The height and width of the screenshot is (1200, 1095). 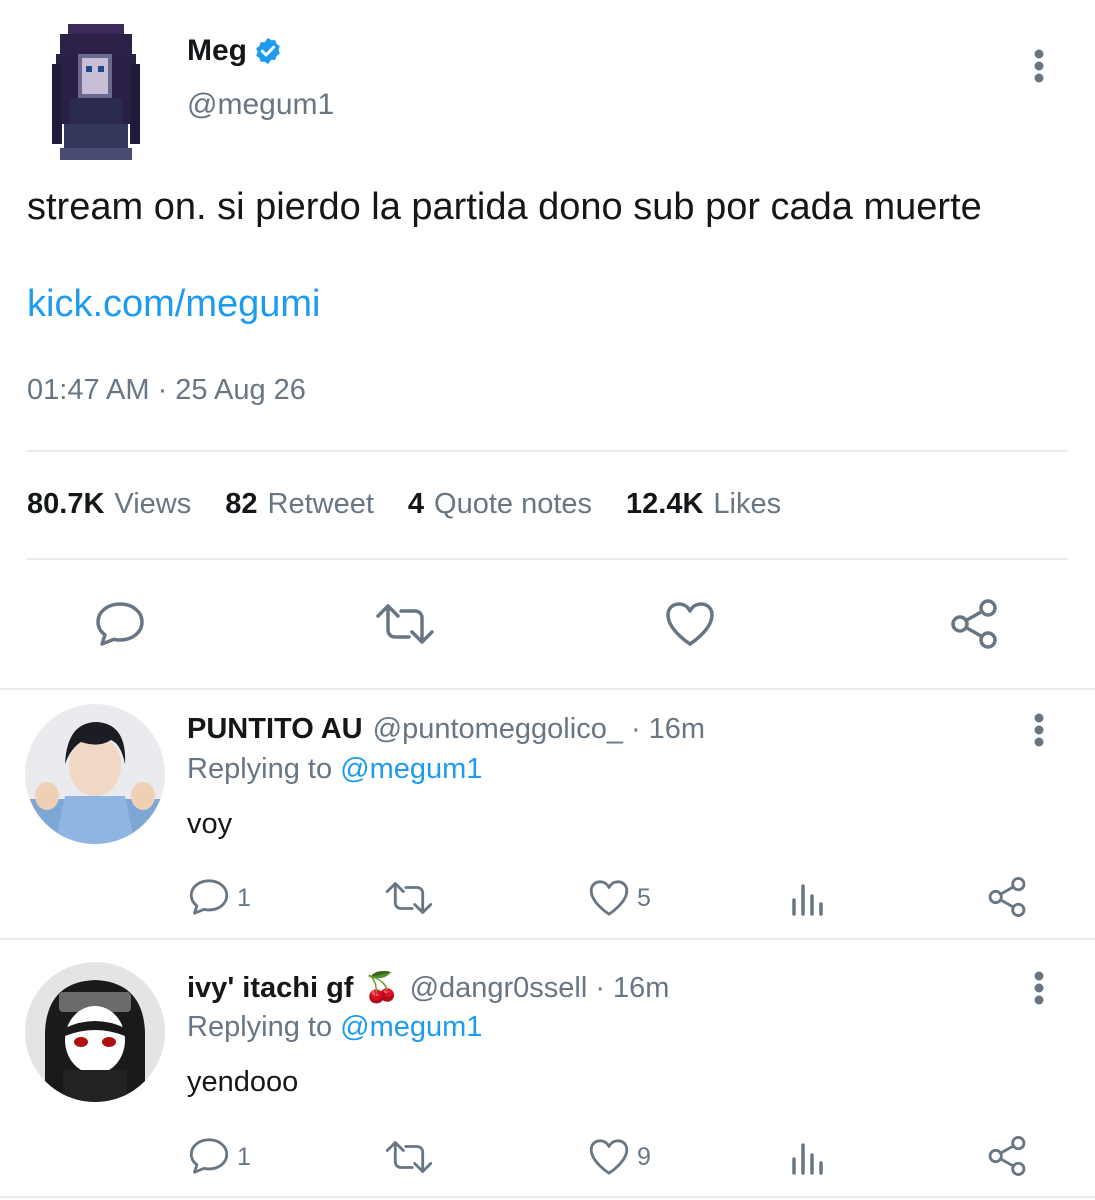 I want to click on tweet-link: kick.com/megumi, so click(x=174, y=304).